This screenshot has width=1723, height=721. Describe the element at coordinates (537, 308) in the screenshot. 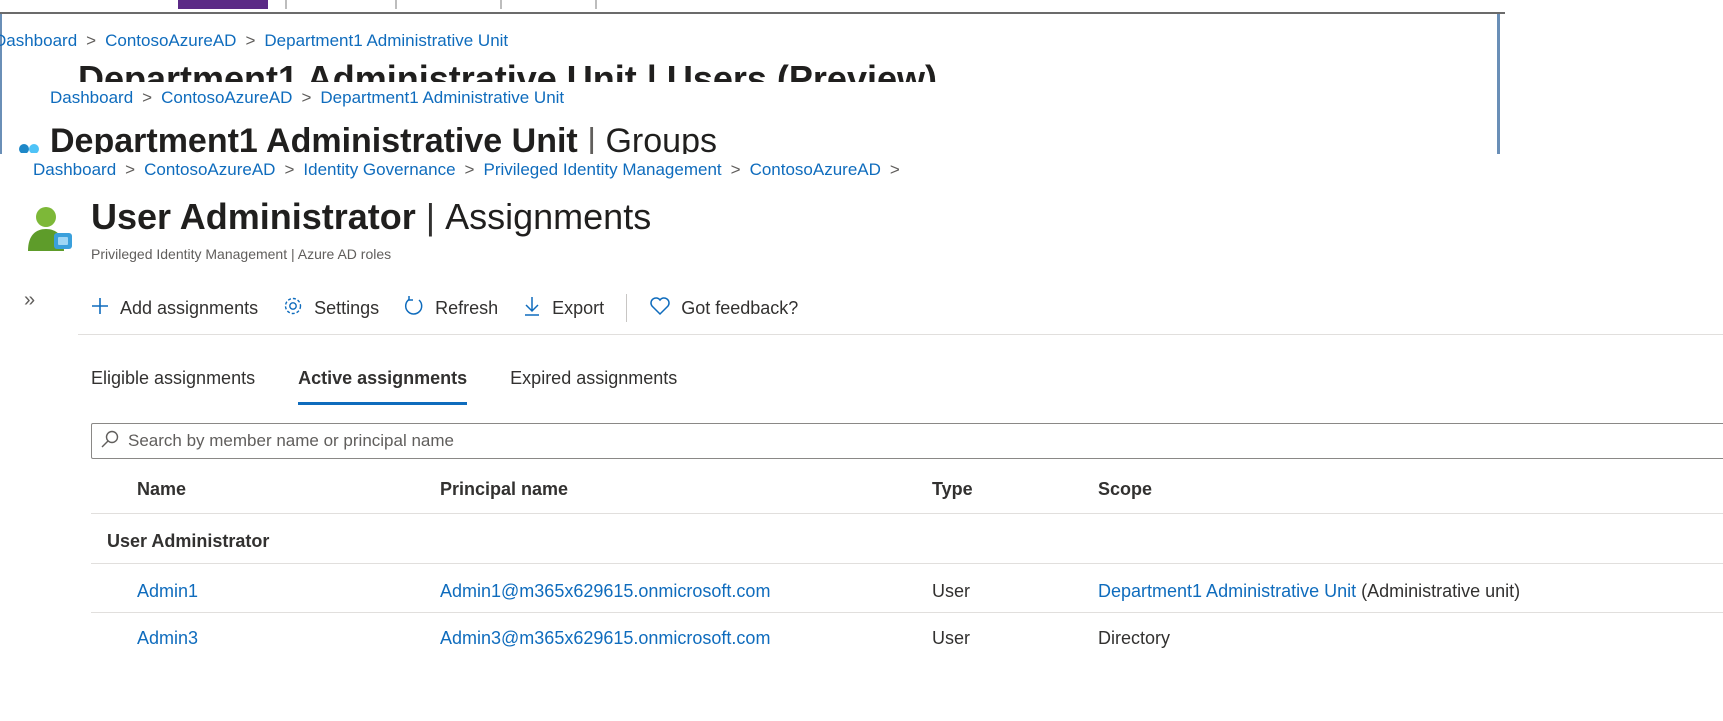

I see `download-icon` at that location.